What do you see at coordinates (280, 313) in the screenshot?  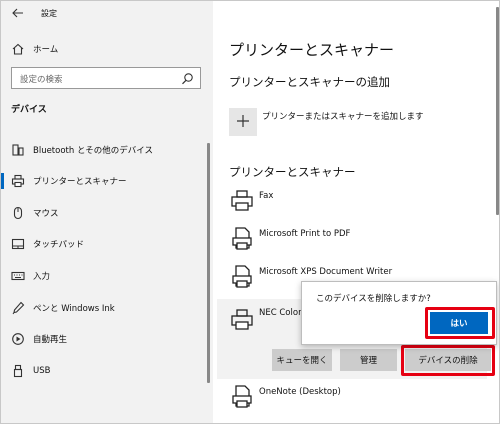 I see `printer-name: NEC Color` at bounding box center [280, 313].